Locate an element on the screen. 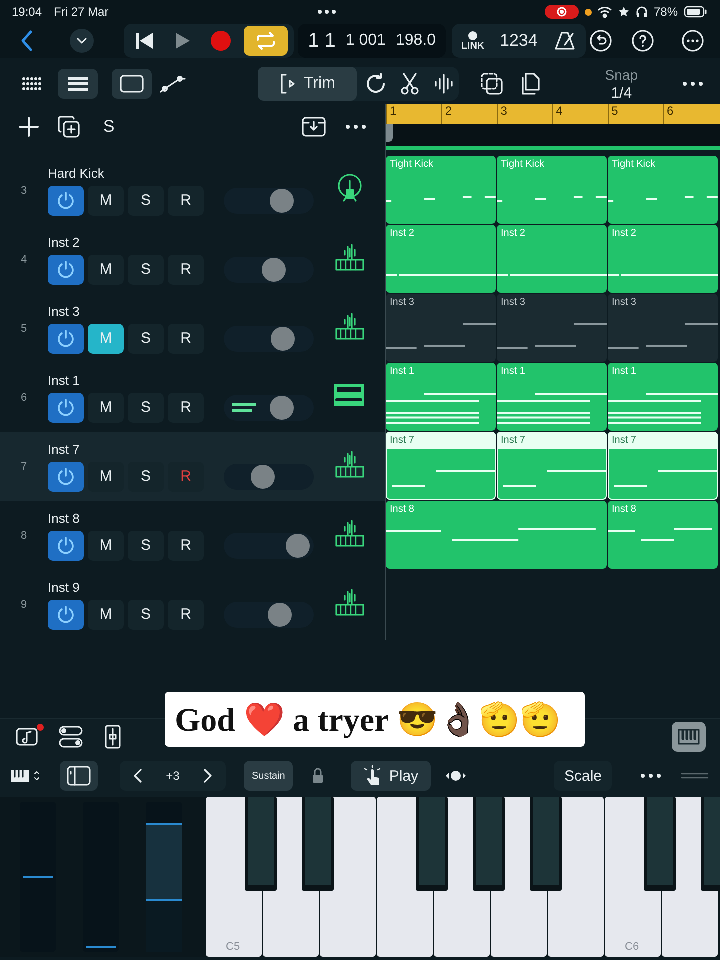 The height and width of the screenshot is (960, 720). track-header: 4 Inst 2 M S R is located at coordinates (192, 259).